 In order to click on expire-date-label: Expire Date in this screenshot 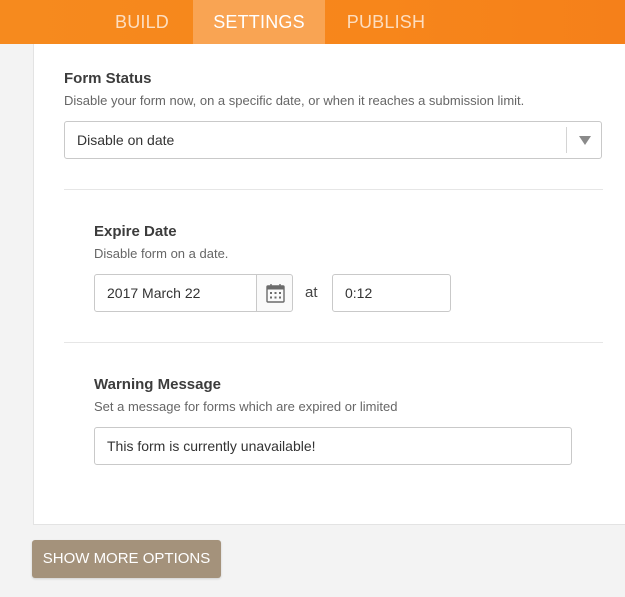, I will do `click(135, 231)`.